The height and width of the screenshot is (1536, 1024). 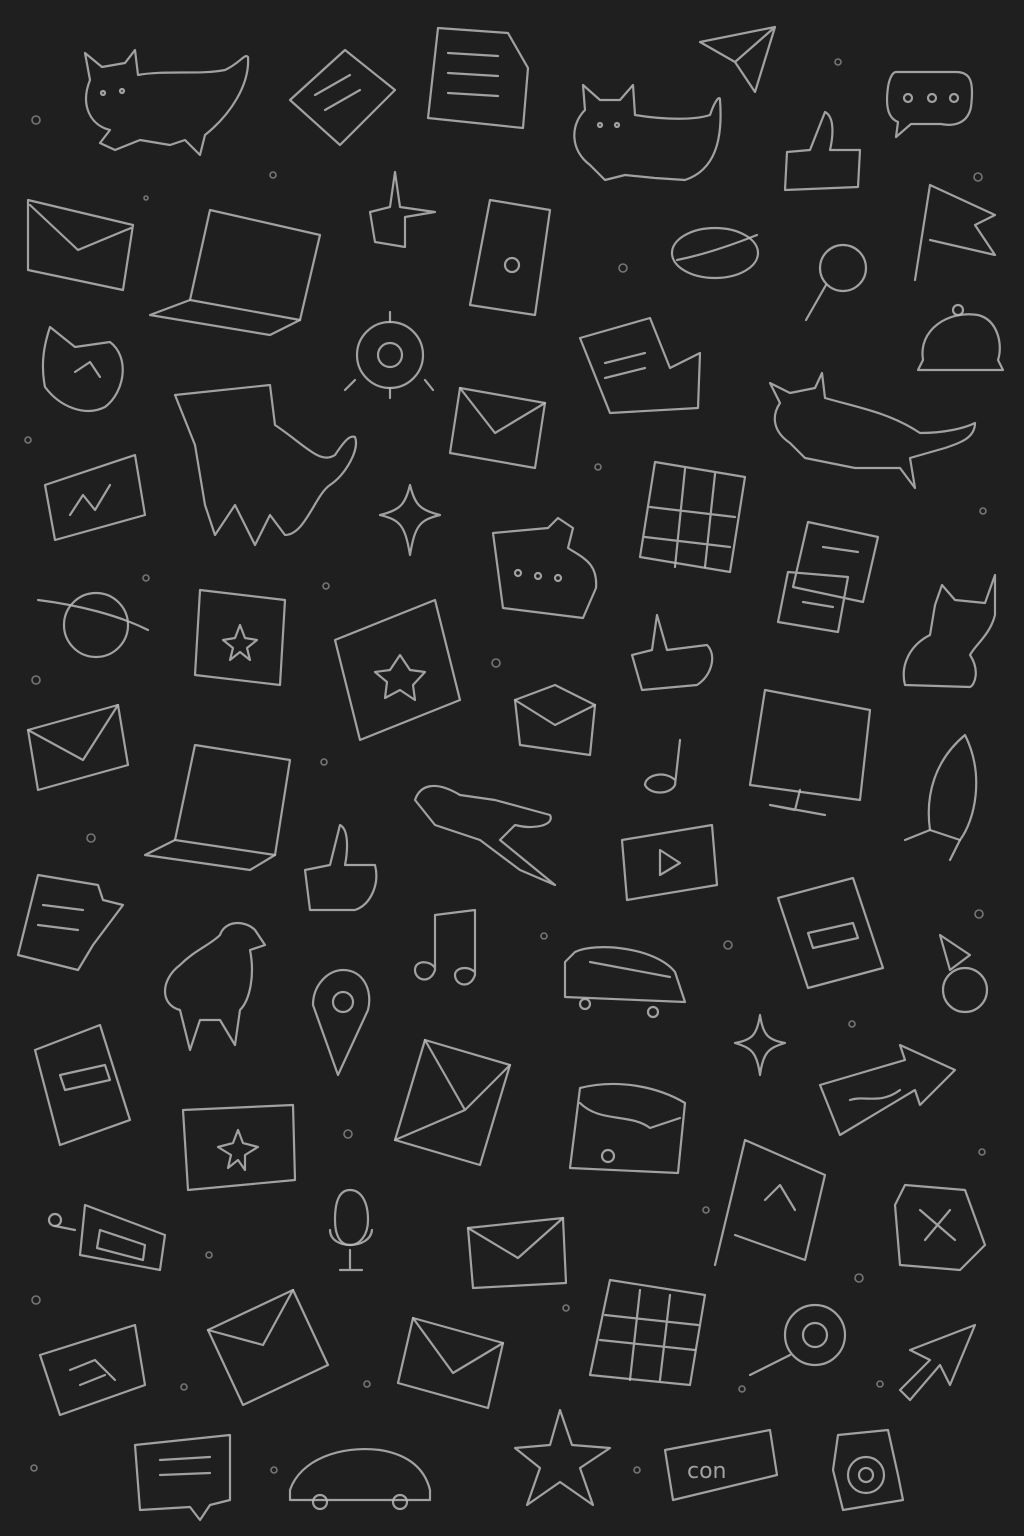 What do you see at coordinates (937, 1362) in the screenshot?
I see `arrow-icon` at bounding box center [937, 1362].